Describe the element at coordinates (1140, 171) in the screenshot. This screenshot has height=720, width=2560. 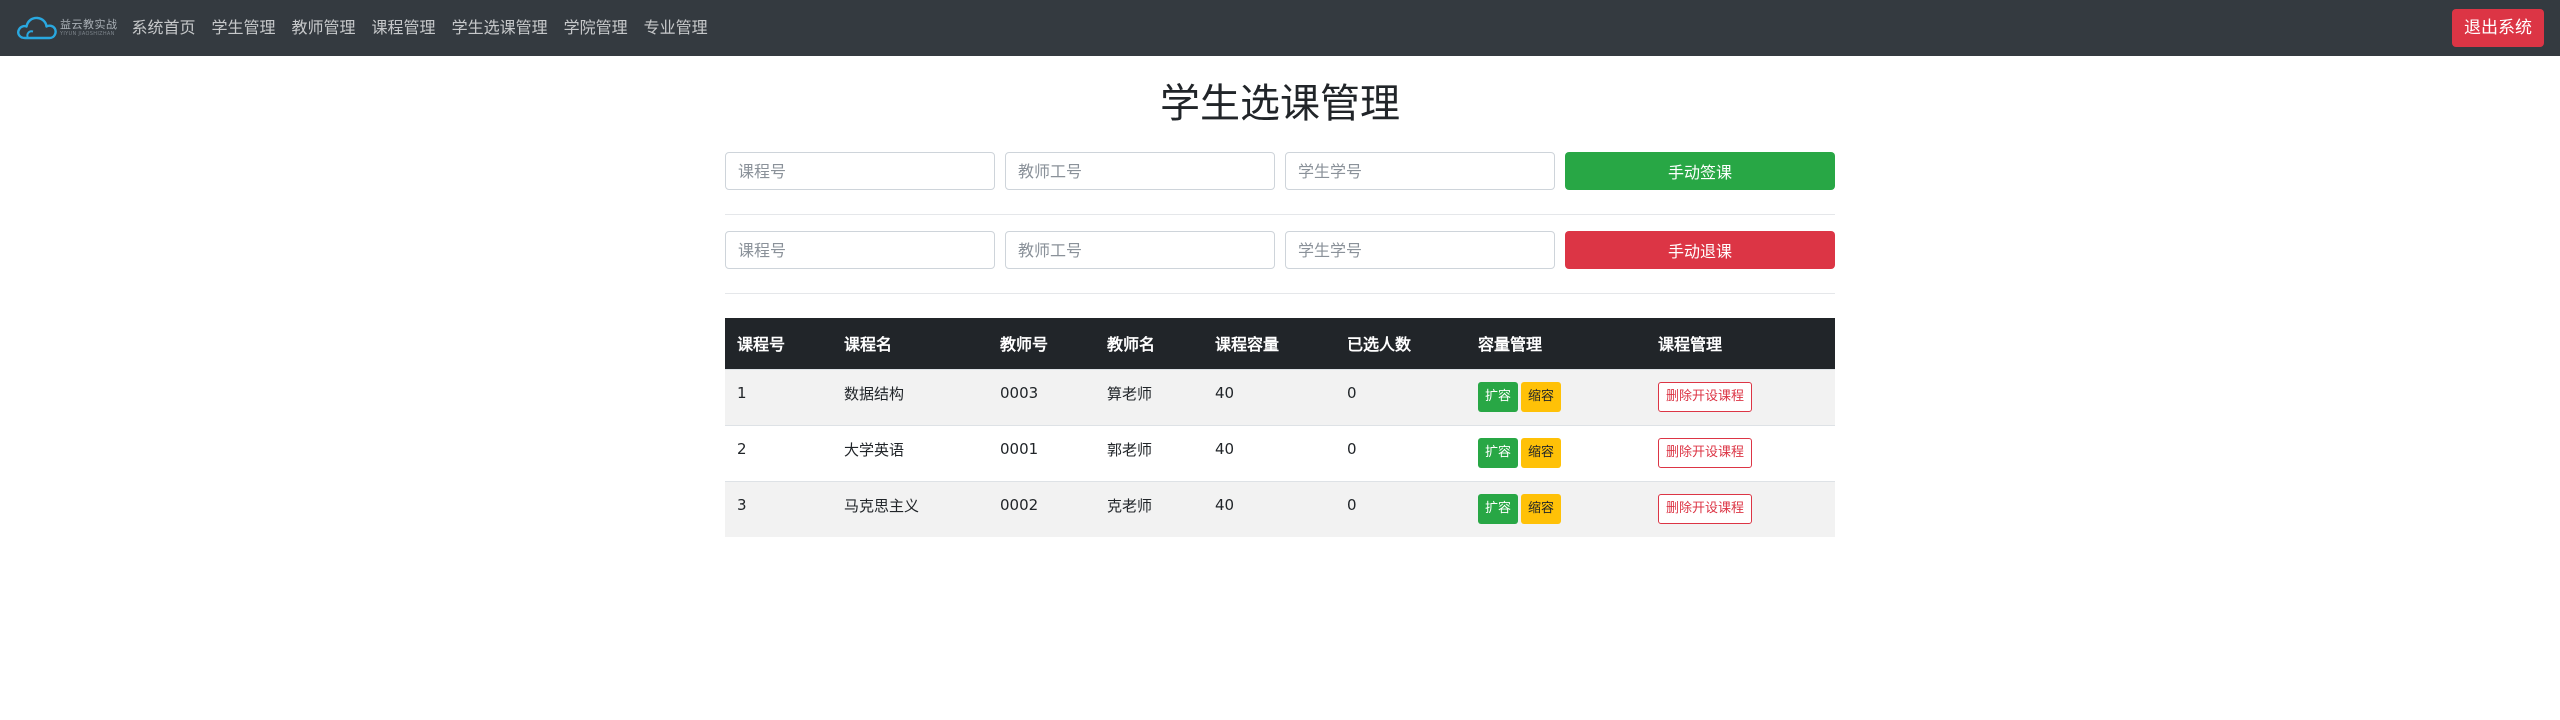
I see `enroll-teacher-id-input` at that location.